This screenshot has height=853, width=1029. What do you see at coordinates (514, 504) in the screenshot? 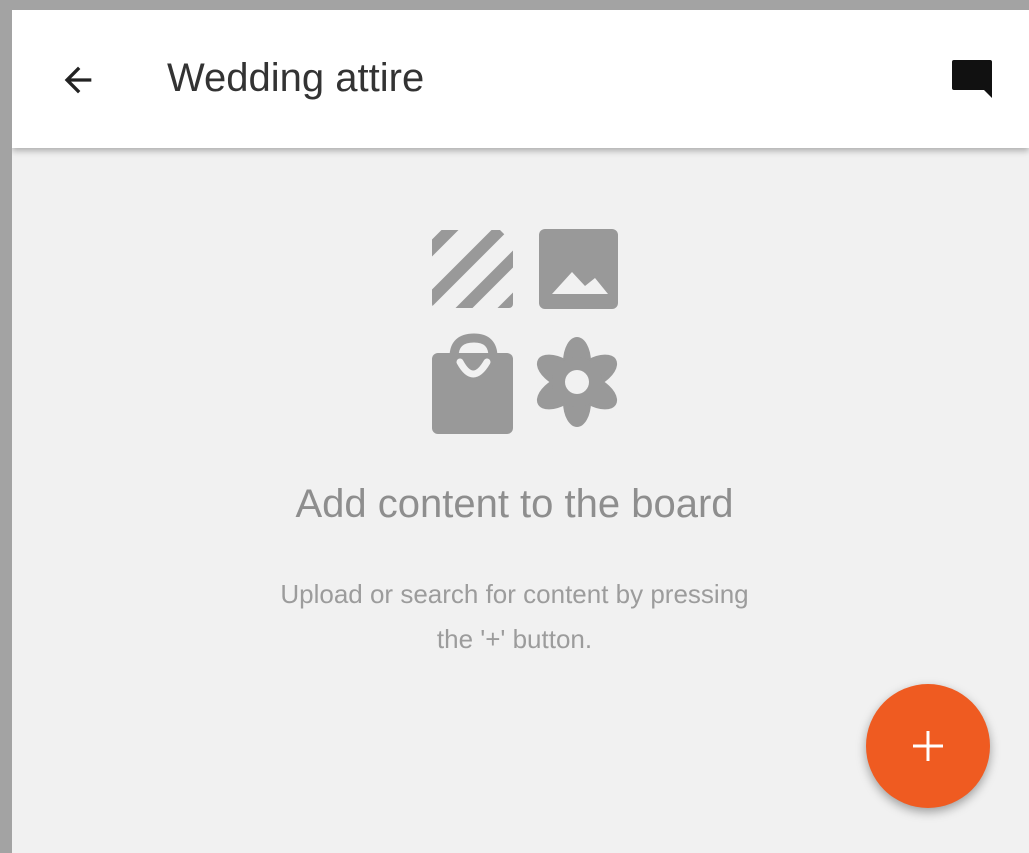
I see `empty-state-title: Add content to the board` at bounding box center [514, 504].